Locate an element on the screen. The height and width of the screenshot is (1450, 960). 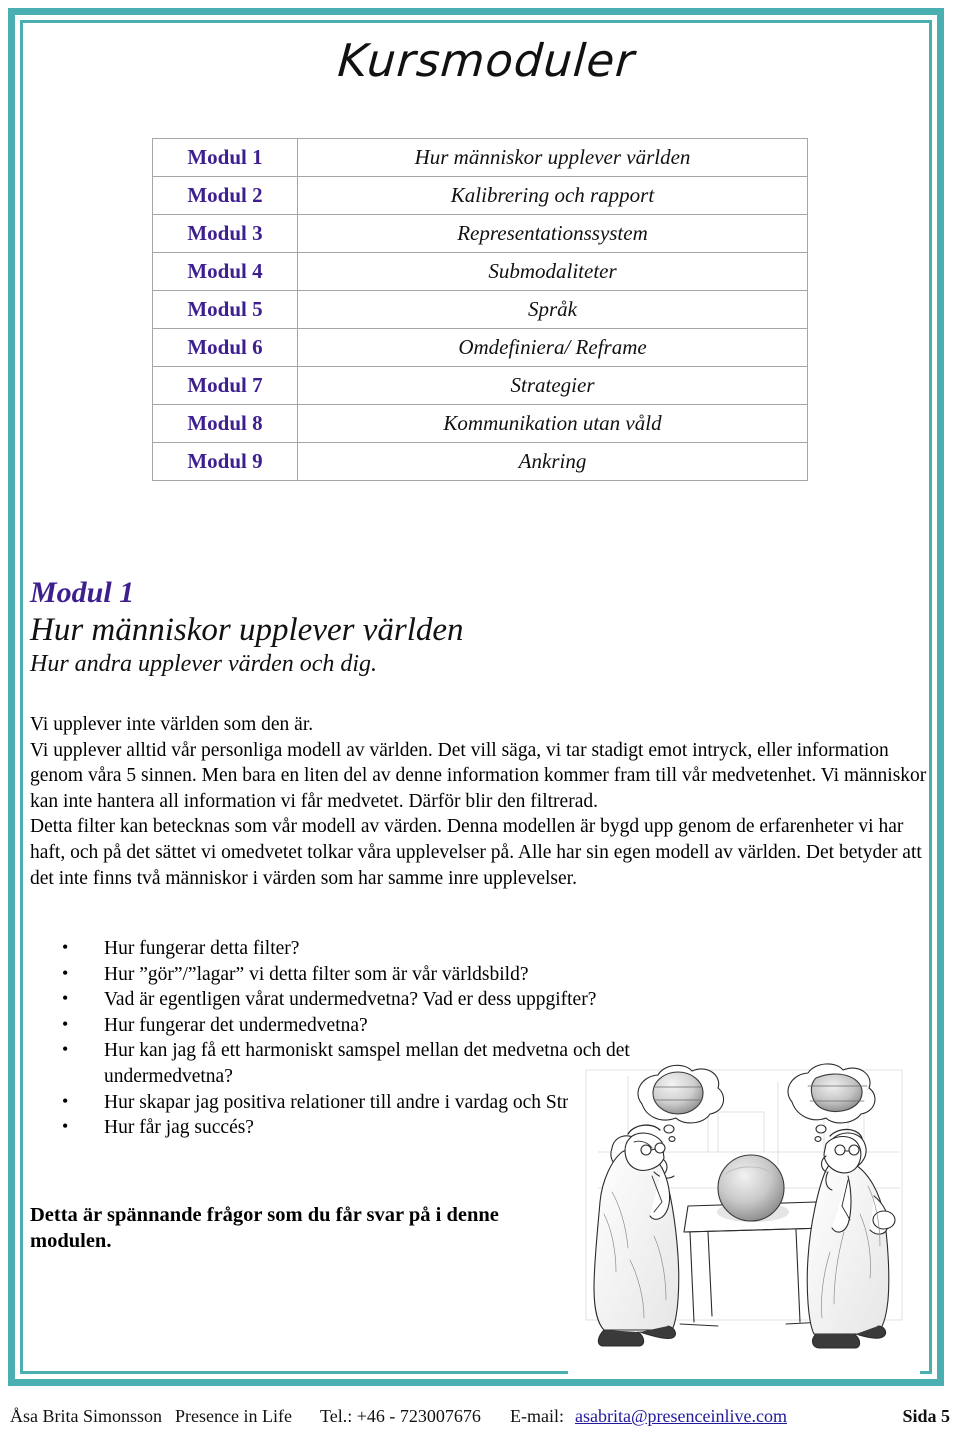
module-number-cell: Modul 3 is located at coordinates (225, 233).